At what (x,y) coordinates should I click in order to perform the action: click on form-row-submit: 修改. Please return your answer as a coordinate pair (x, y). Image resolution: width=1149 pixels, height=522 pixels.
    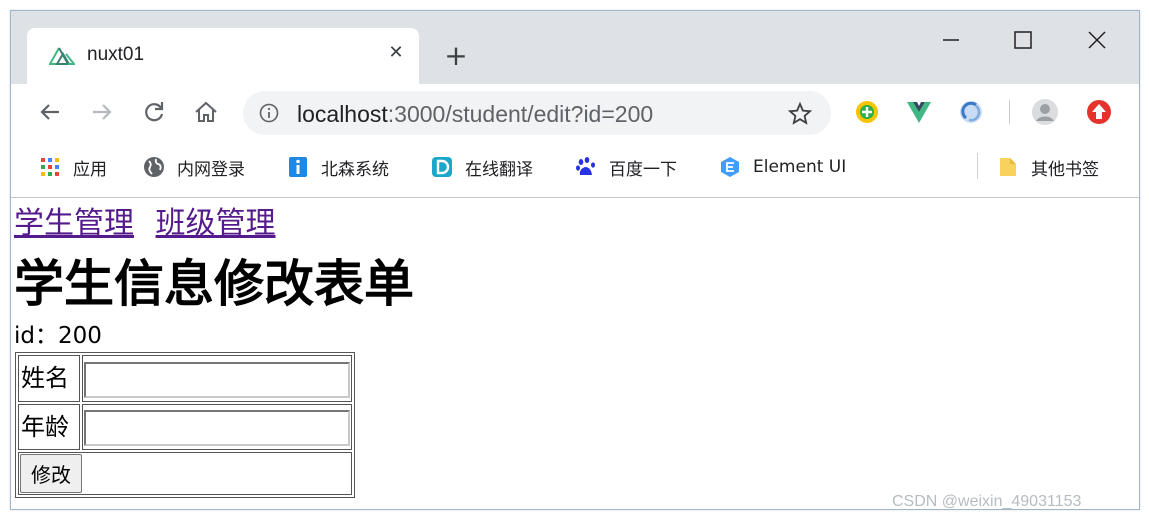
    Looking at the image, I should click on (185, 473).